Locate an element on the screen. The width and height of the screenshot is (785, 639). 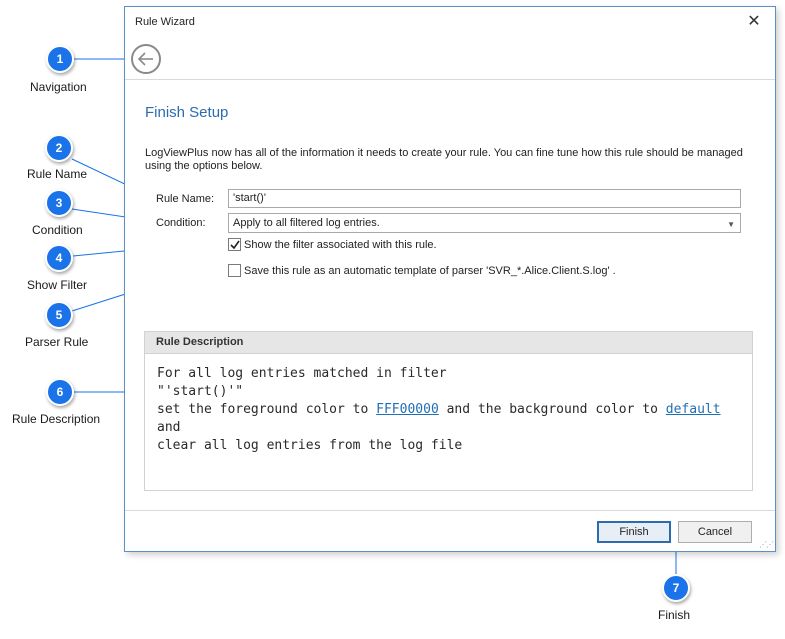
description-line: "'start()'" is located at coordinates (200, 391).